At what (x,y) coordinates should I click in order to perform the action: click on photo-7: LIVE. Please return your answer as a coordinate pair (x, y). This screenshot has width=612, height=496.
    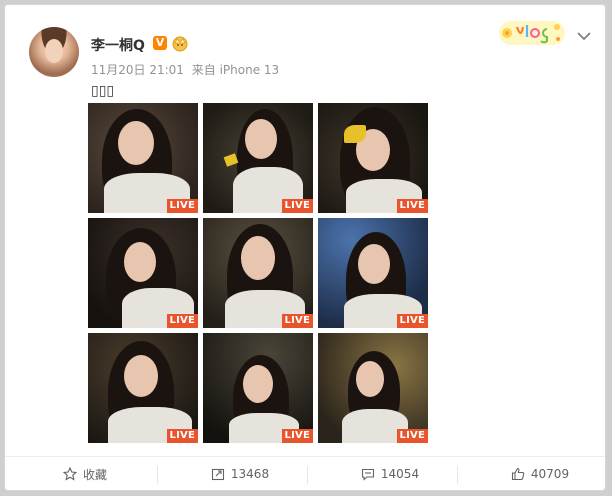
    Looking at the image, I should click on (143, 388).